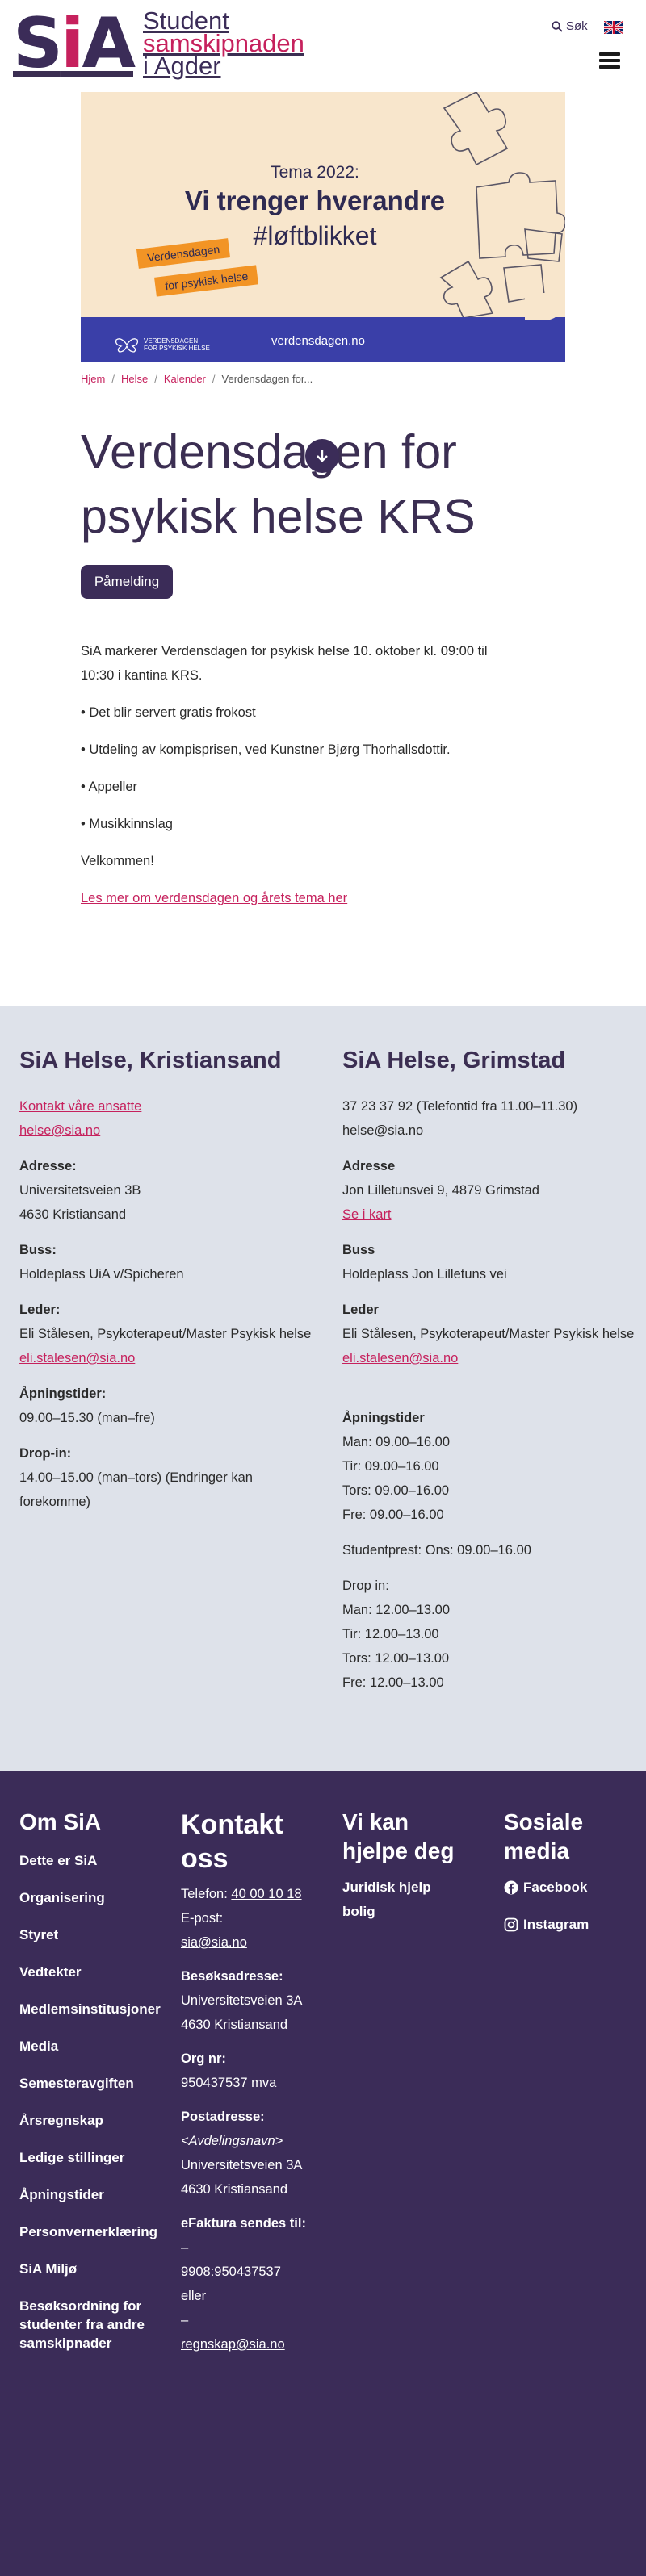  I want to click on hours-value: 09.00–15.30 (man–fre), so click(87, 1418).